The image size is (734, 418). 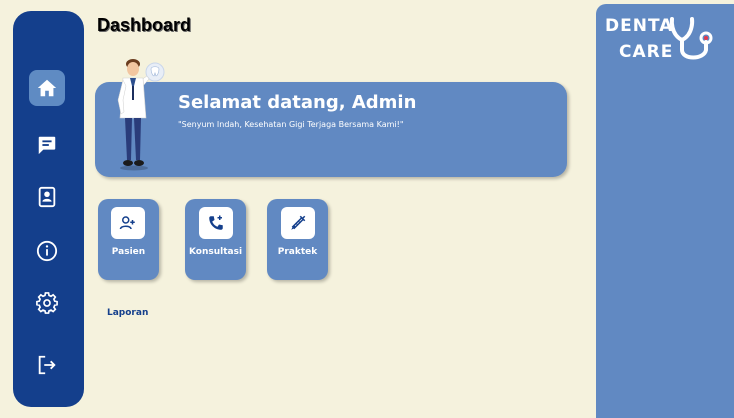 What do you see at coordinates (144, 25) in the screenshot?
I see `page-title: Dashboard` at bounding box center [144, 25].